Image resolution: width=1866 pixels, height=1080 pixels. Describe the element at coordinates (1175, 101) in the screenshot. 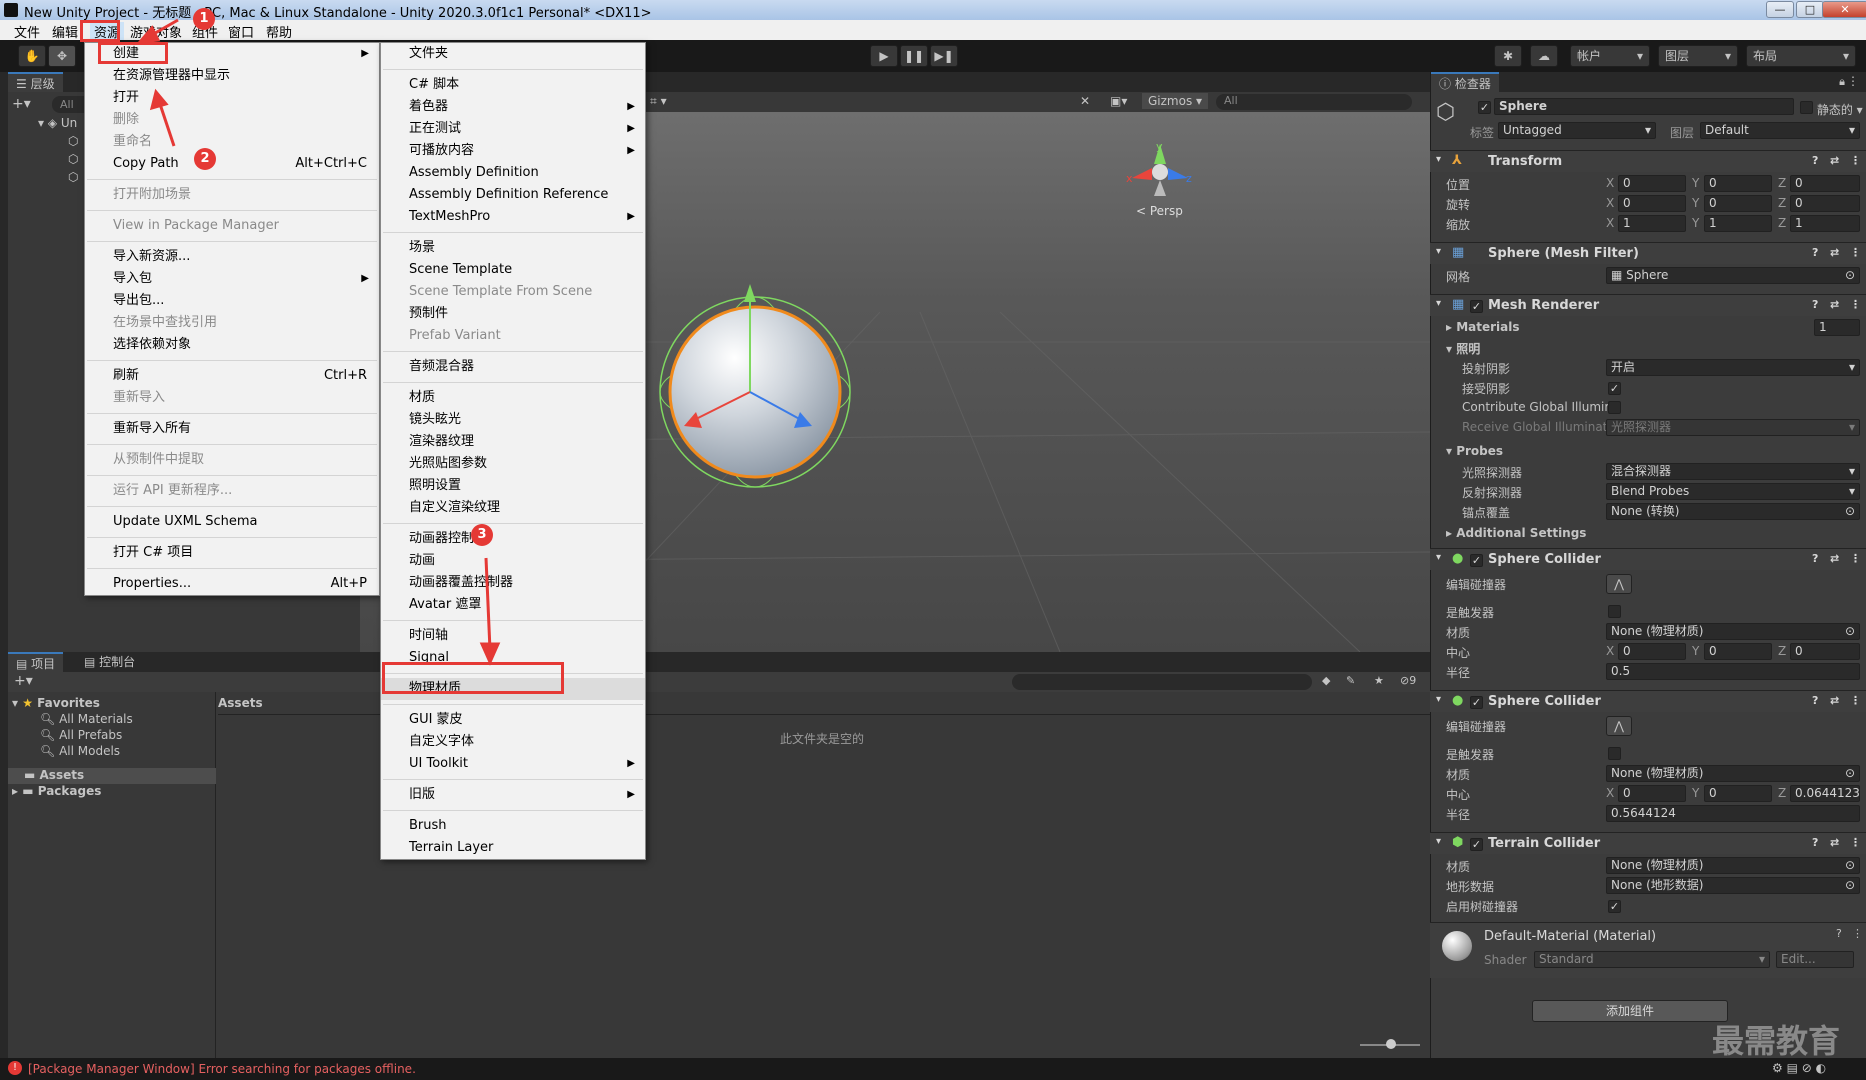

I see `gizmos-dropdown: Gizmos ▾` at that location.